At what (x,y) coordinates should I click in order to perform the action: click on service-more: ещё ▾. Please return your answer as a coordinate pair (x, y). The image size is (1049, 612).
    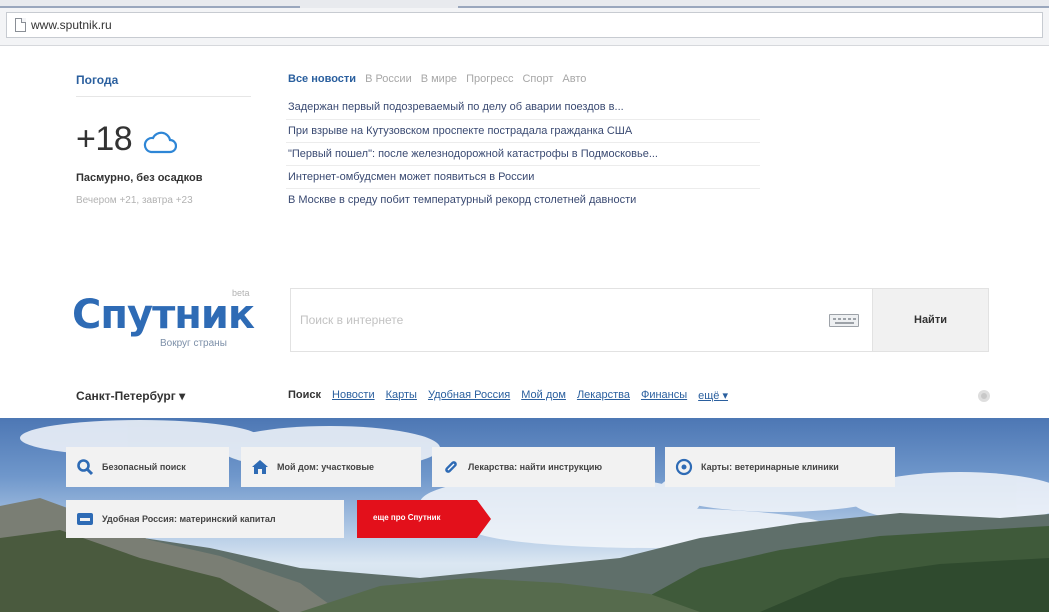
    Looking at the image, I should click on (713, 395).